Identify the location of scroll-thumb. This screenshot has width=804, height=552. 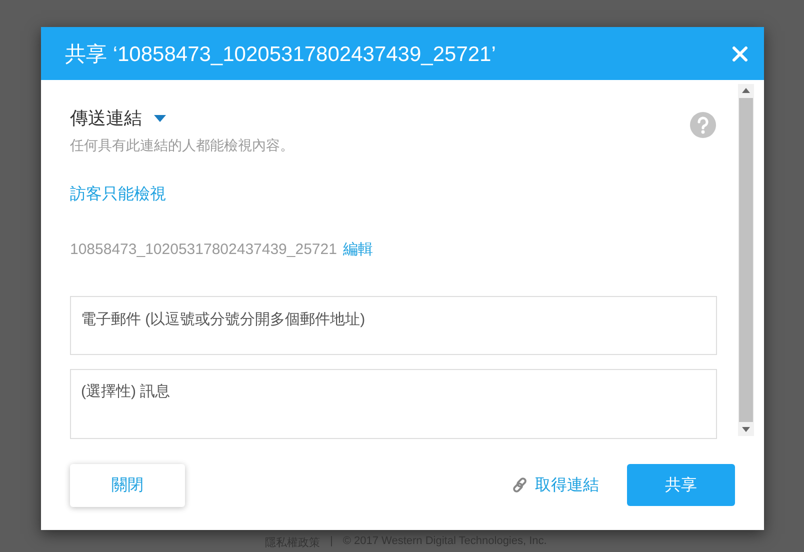
(746, 260).